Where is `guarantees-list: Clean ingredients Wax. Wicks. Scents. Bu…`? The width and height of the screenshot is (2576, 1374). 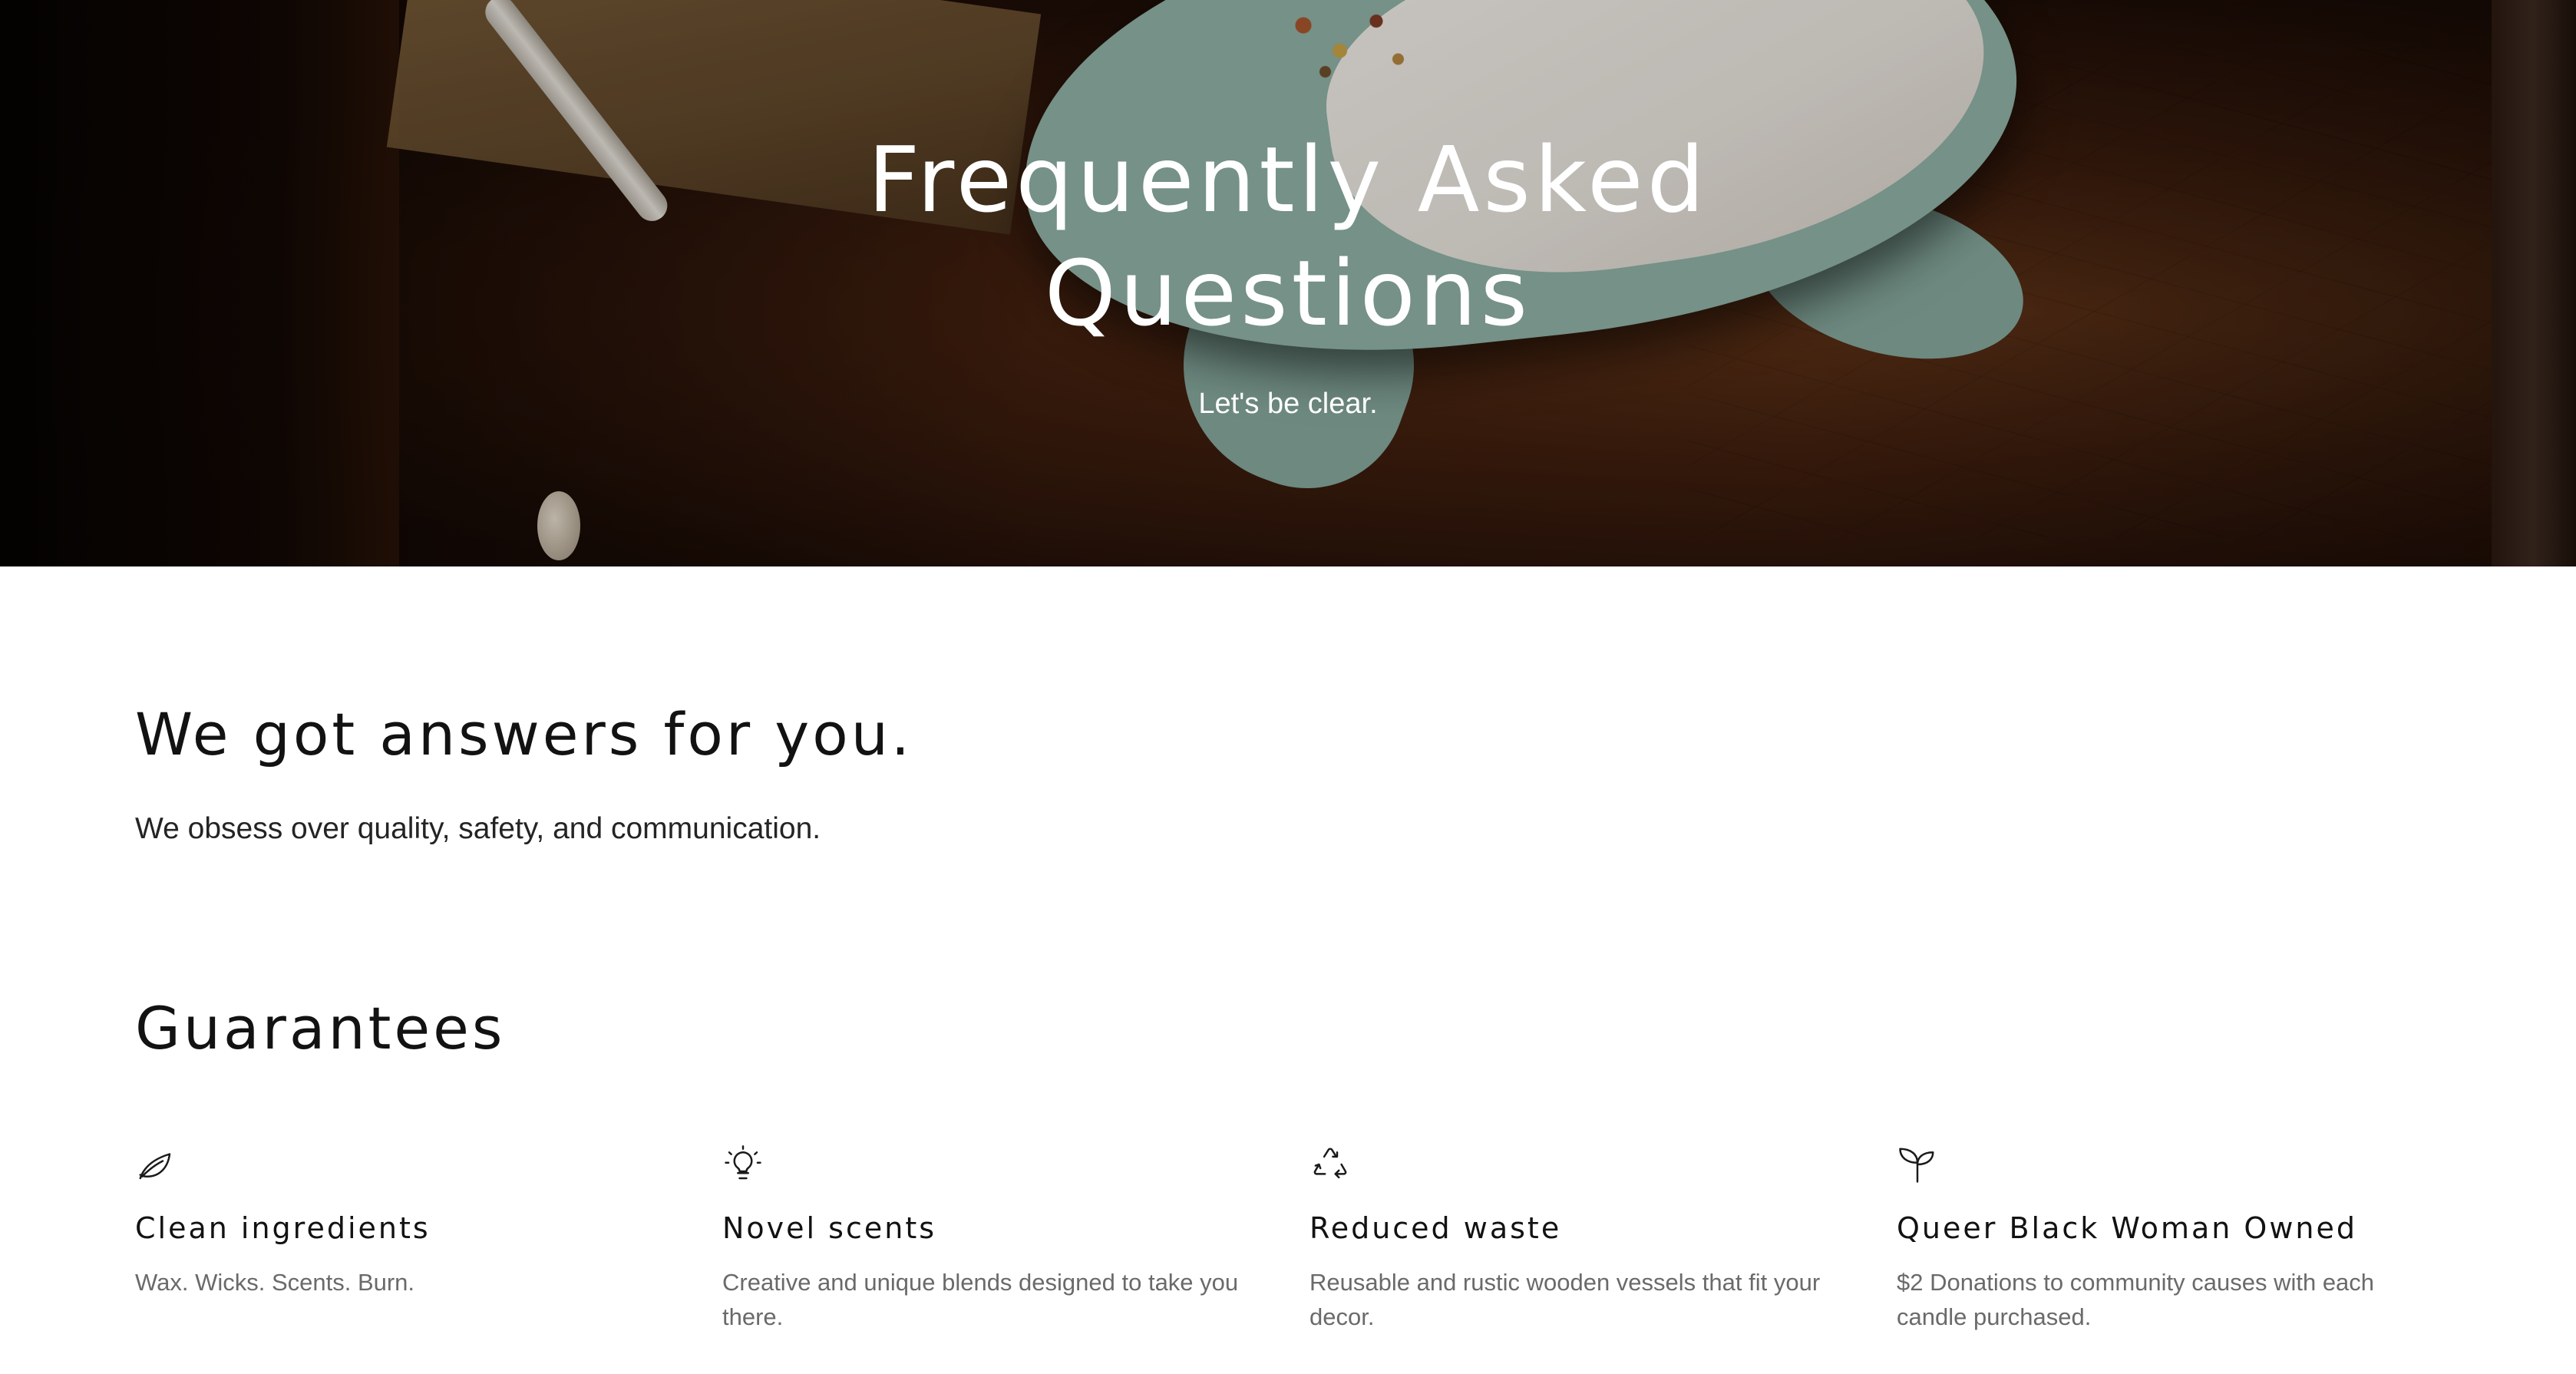
guarantees-list: Clean ingredients Wax. Wicks. Scents. Bu… is located at coordinates (1288, 1251).